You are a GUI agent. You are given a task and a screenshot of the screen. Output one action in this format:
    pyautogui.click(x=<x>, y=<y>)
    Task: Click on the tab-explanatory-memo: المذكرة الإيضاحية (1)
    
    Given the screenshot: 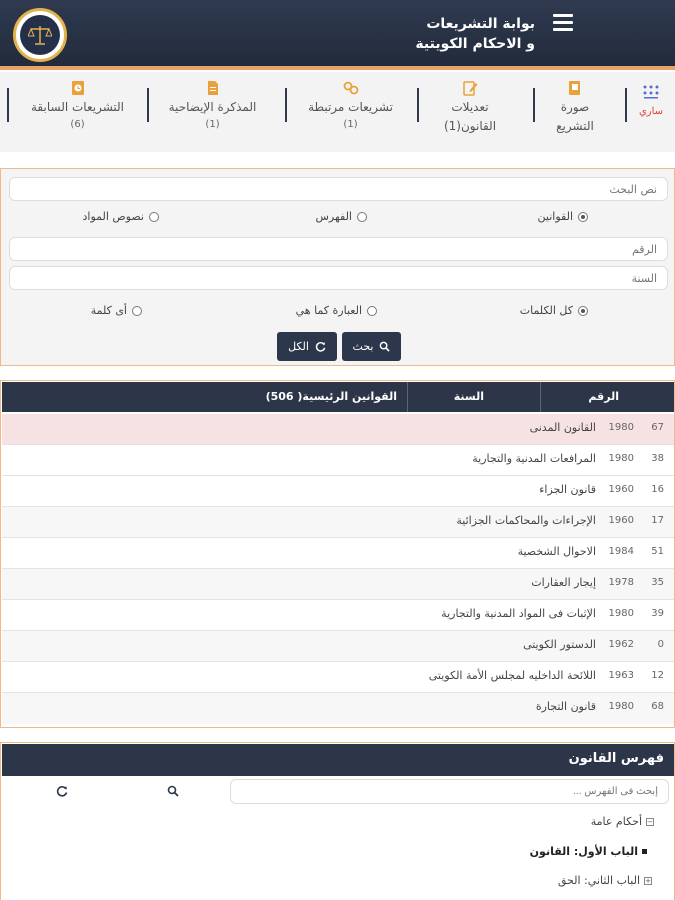 What is the action you would take?
    pyautogui.click(x=212, y=115)
    